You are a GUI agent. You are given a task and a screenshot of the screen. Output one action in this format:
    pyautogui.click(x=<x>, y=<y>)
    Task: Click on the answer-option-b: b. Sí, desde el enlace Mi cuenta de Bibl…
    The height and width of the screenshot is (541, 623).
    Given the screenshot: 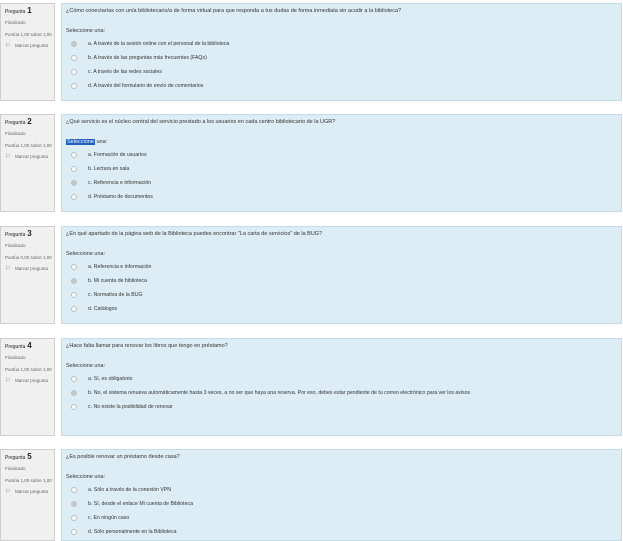 What is the action you would take?
    pyautogui.click(x=343, y=504)
    